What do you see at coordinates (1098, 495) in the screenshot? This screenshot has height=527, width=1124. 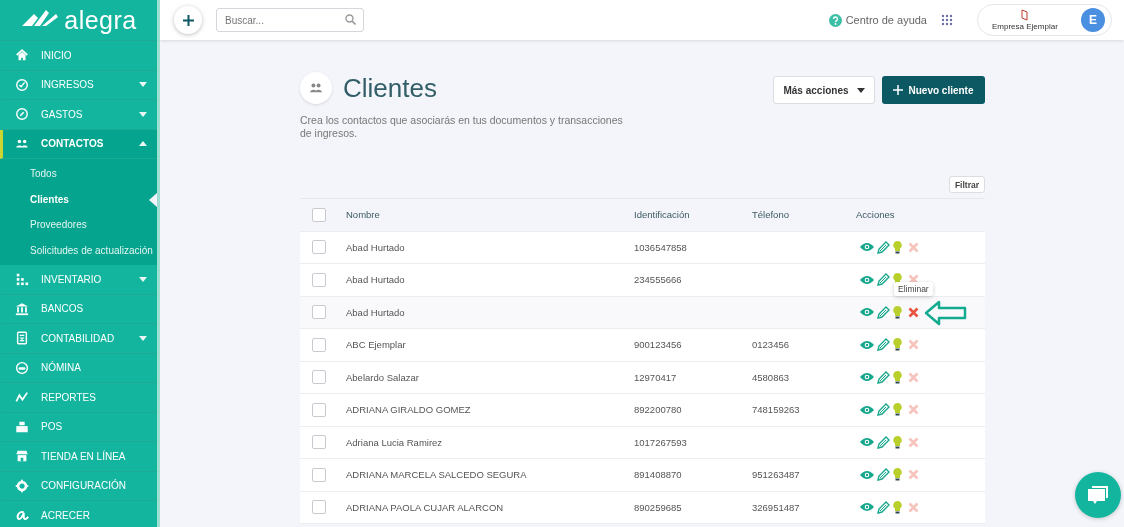 I see `chat-button` at bounding box center [1098, 495].